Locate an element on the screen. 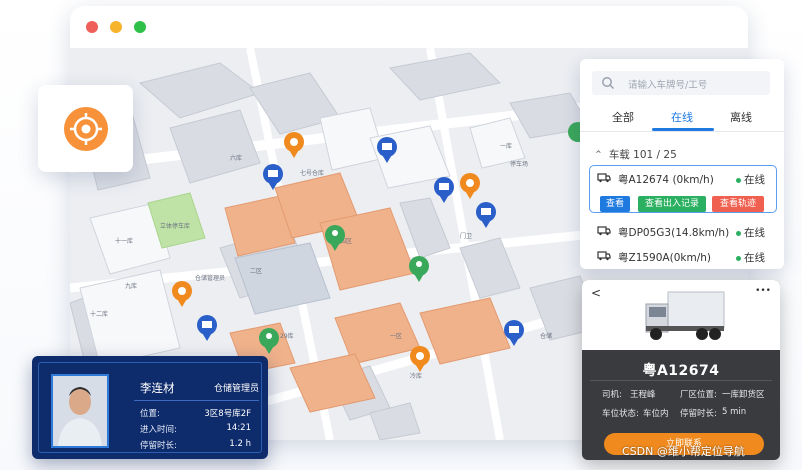 This screenshot has height=470, width=802. detail-plate: 粤A12674 is located at coordinates (681, 371).